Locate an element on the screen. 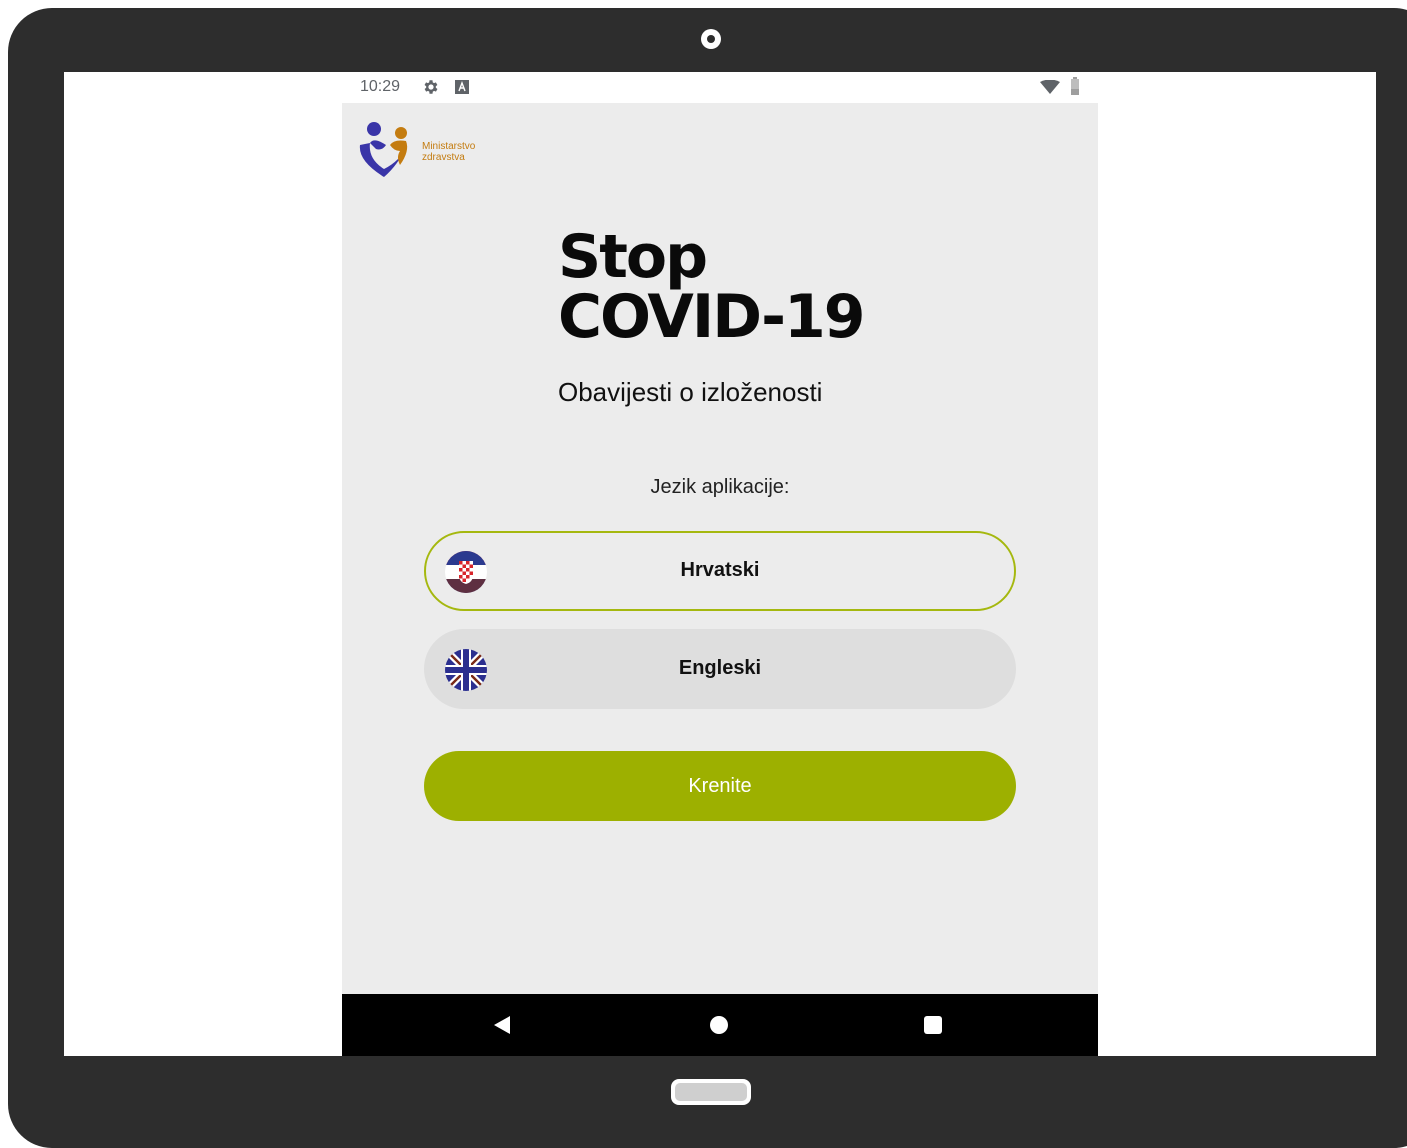 This screenshot has width=1407, height=1148. wifi-icon is located at coordinates (1050, 87).